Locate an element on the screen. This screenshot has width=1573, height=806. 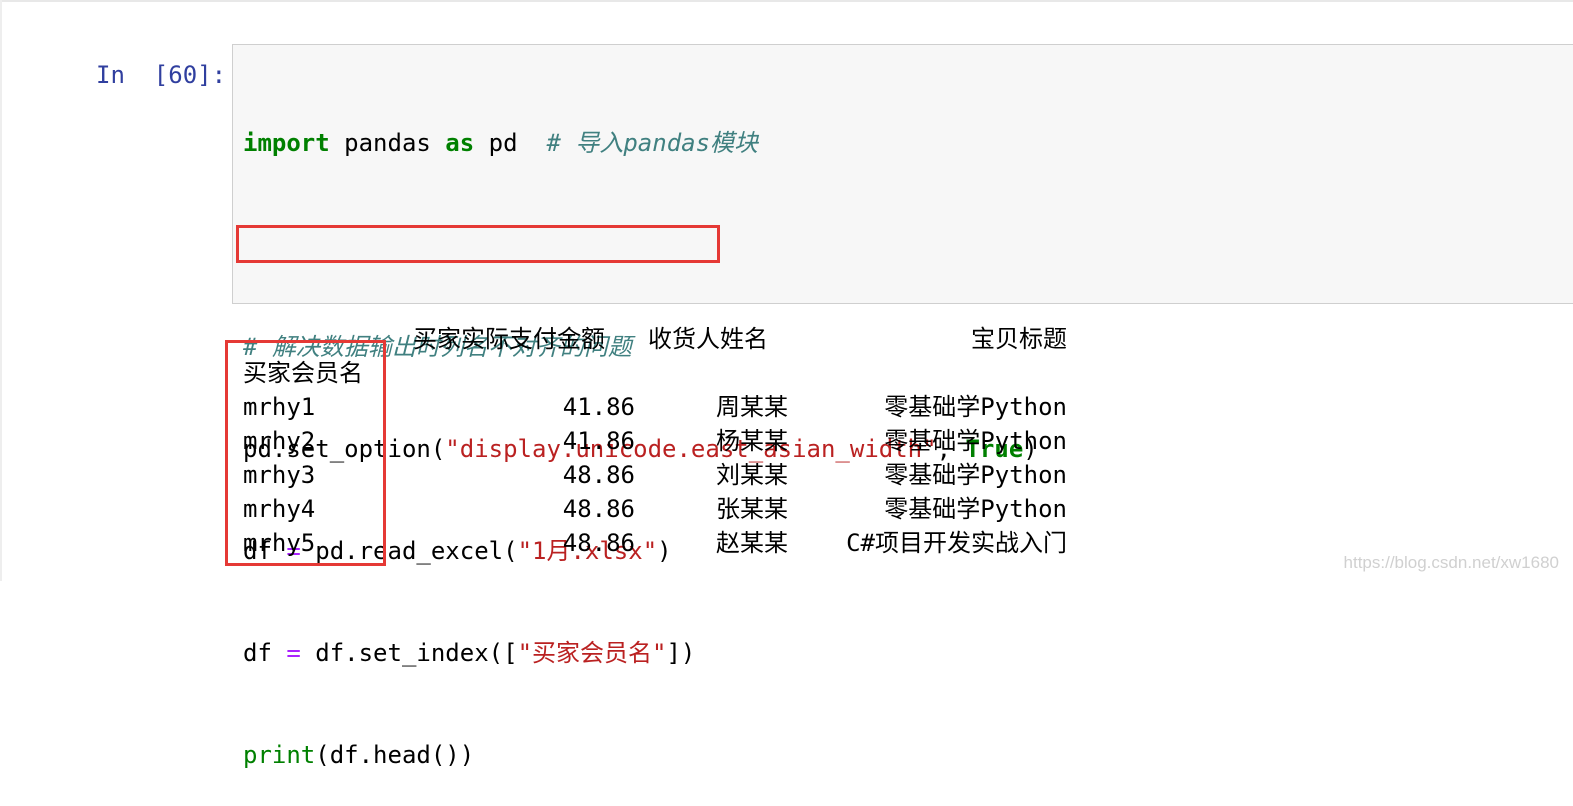
page-left-border is located at coordinates (1, 290).